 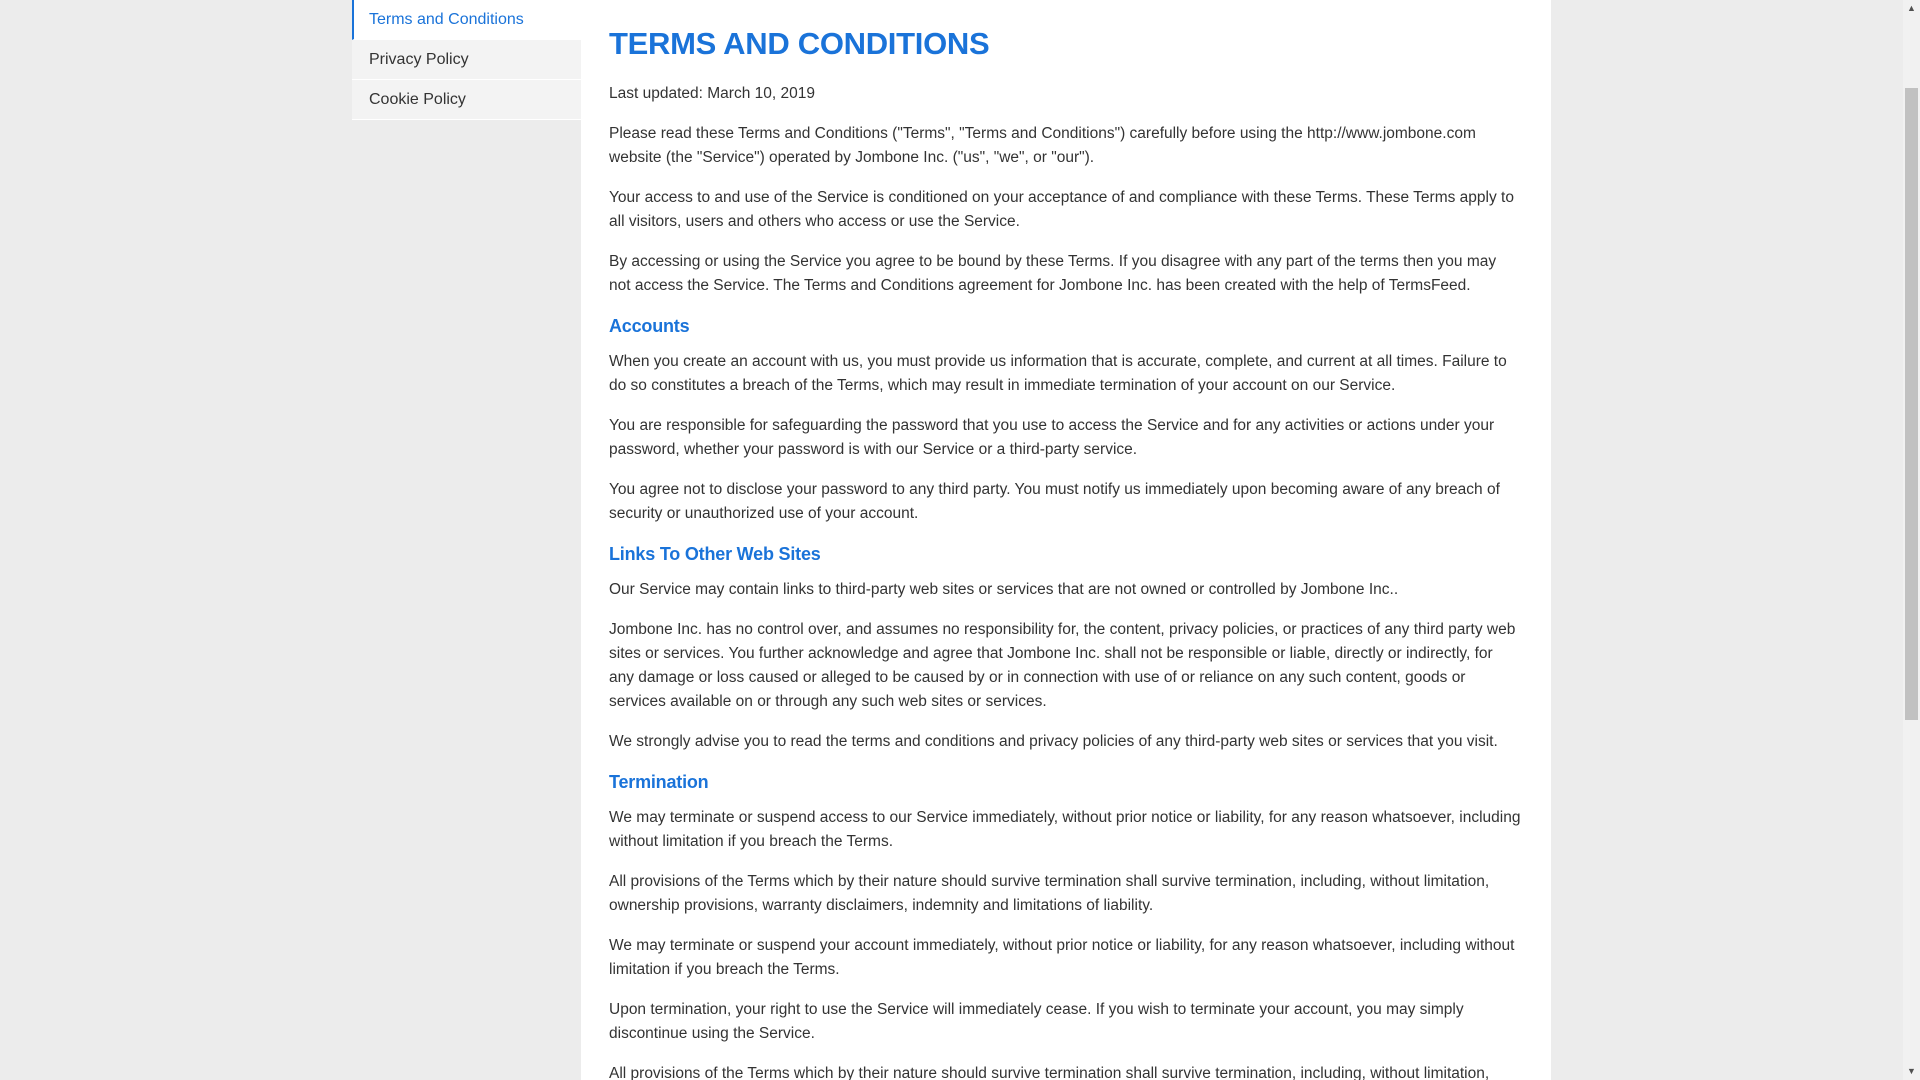 I want to click on section-heading-accounts: Accounts, so click(x=649, y=326).